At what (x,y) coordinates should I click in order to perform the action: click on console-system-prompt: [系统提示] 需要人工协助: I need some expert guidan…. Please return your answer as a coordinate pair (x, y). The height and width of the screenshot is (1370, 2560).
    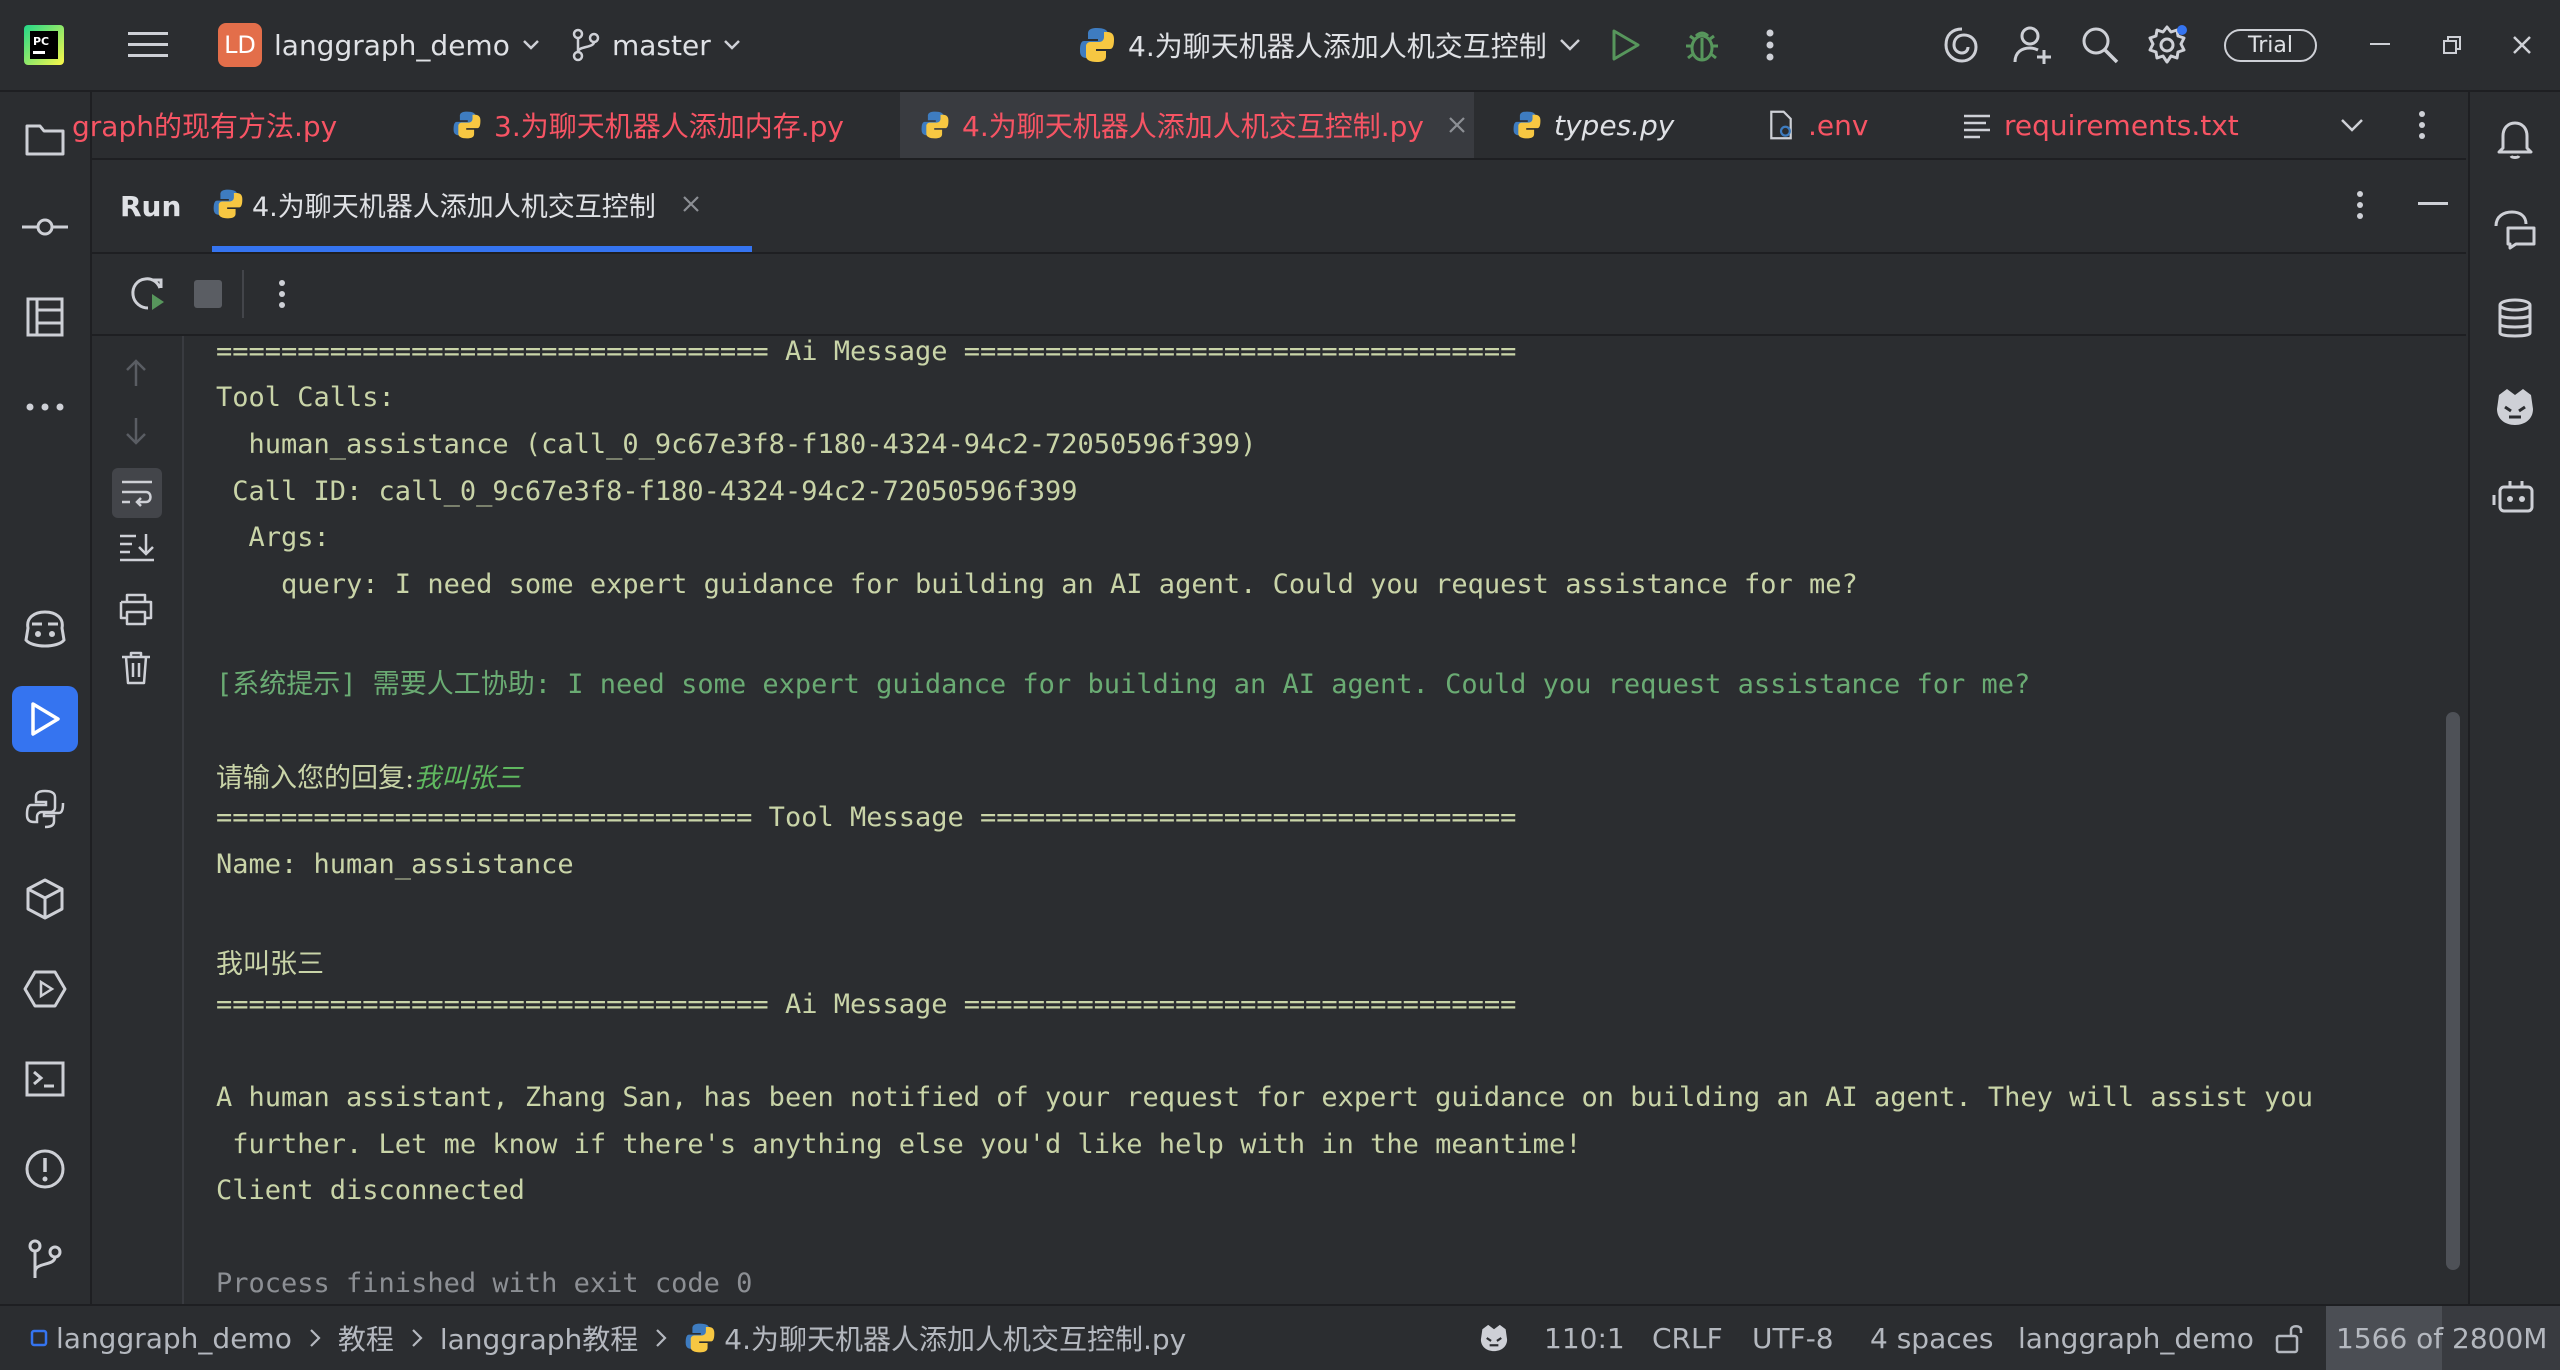
    Looking at the image, I should click on (1123, 684).